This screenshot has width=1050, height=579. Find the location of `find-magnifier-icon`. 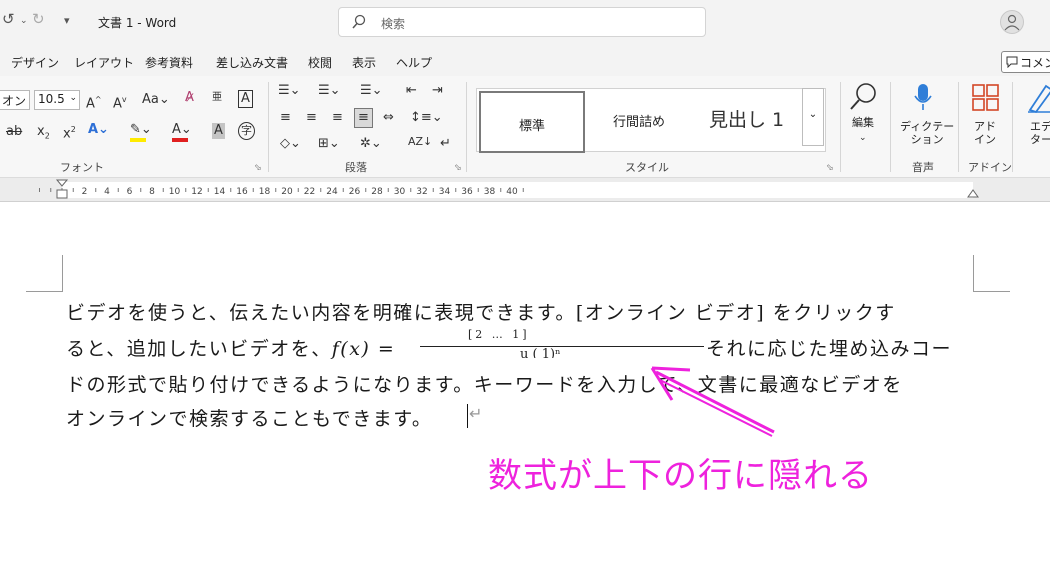

find-magnifier-icon is located at coordinates (864, 96).